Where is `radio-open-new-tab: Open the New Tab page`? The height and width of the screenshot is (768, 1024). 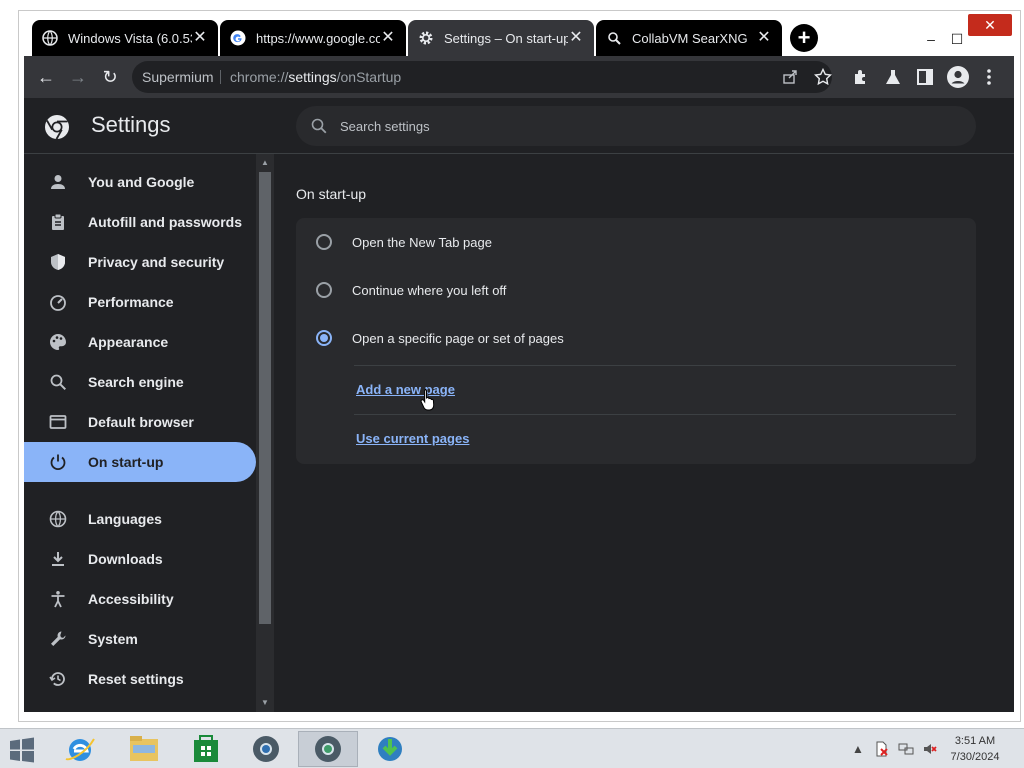 radio-open-new-tab: Open the New Tab page is located at coordinates (636, 242).